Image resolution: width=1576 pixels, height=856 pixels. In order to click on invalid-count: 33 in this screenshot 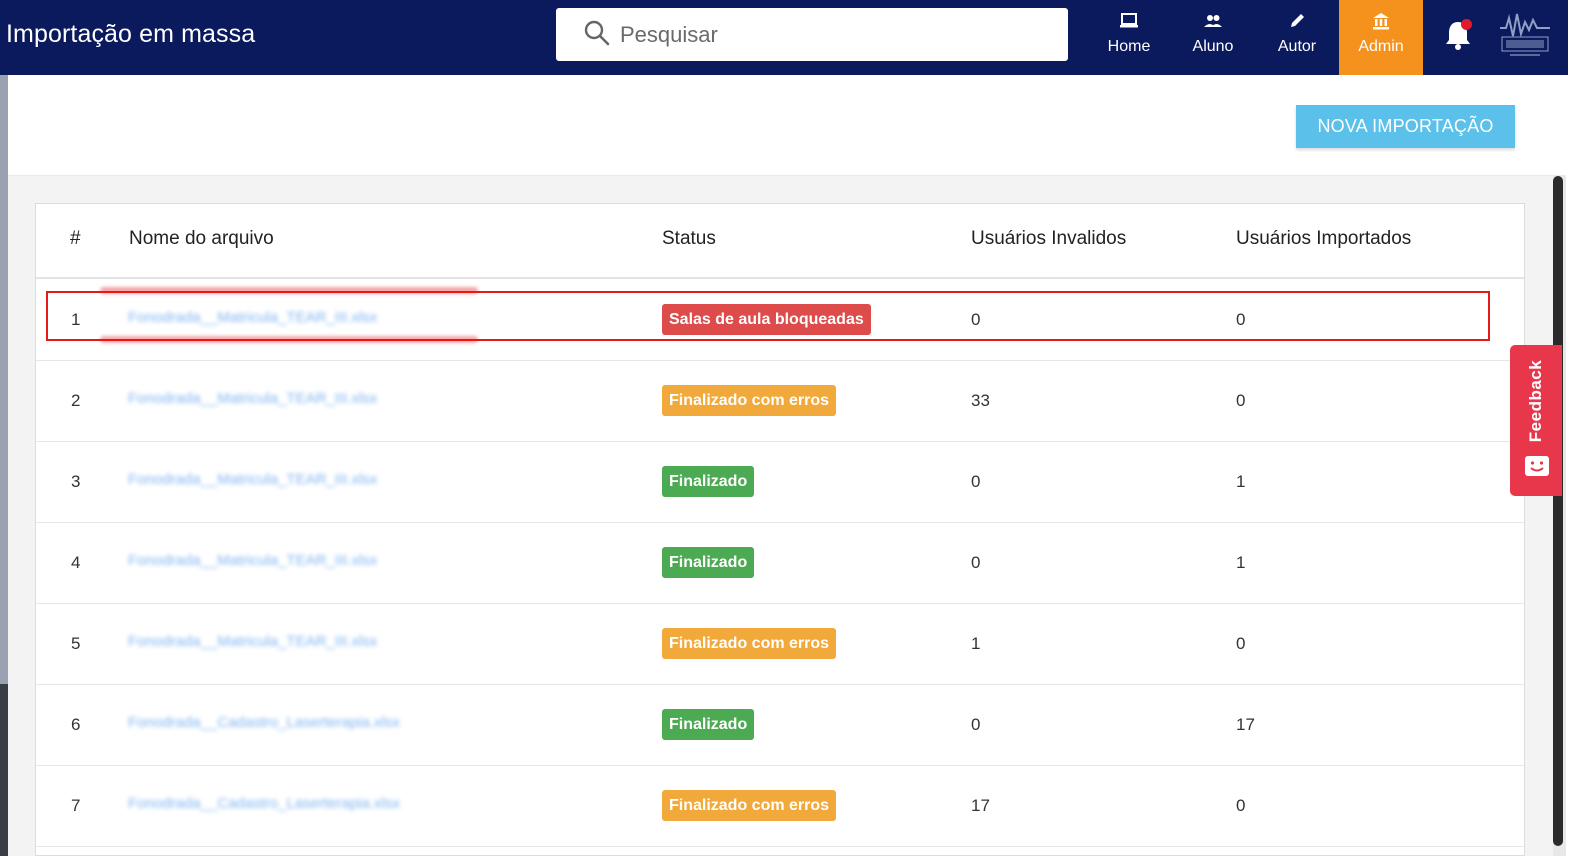, I will do `click(980, 400)`.